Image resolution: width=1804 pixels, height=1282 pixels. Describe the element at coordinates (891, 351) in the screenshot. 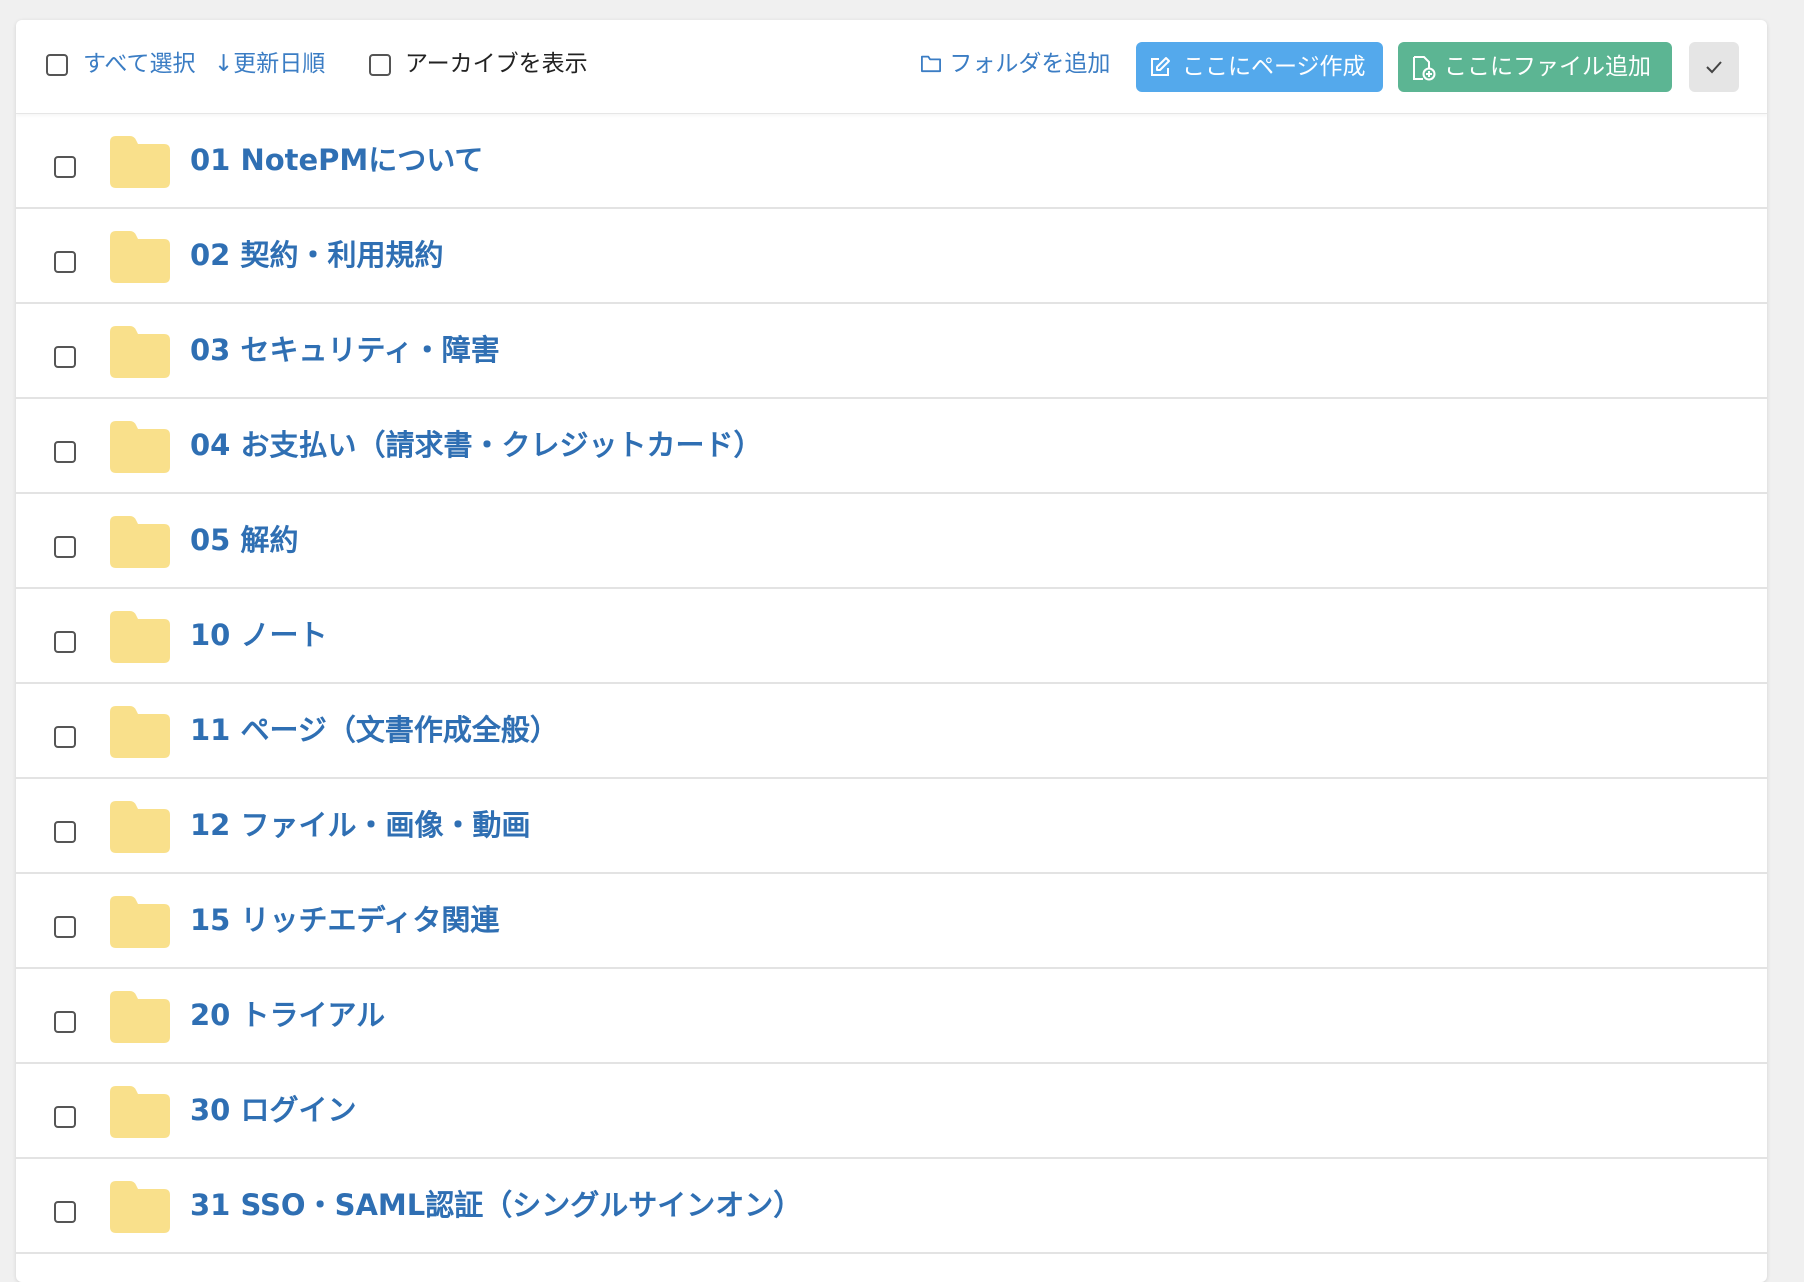

I see `folder-row: 03 セキュリティ・障害` at that location.